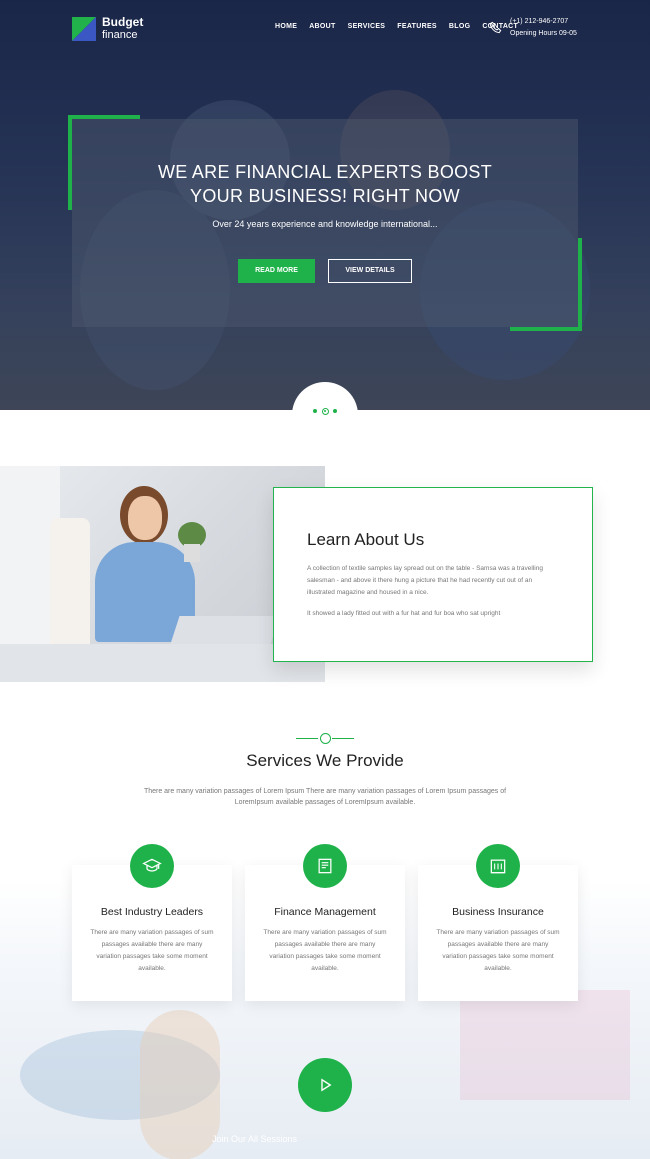 Image resolution: width=650 pixels, height=1159 pixels. I want to click on service-title-3: Business Insurance, so click(498, 912).